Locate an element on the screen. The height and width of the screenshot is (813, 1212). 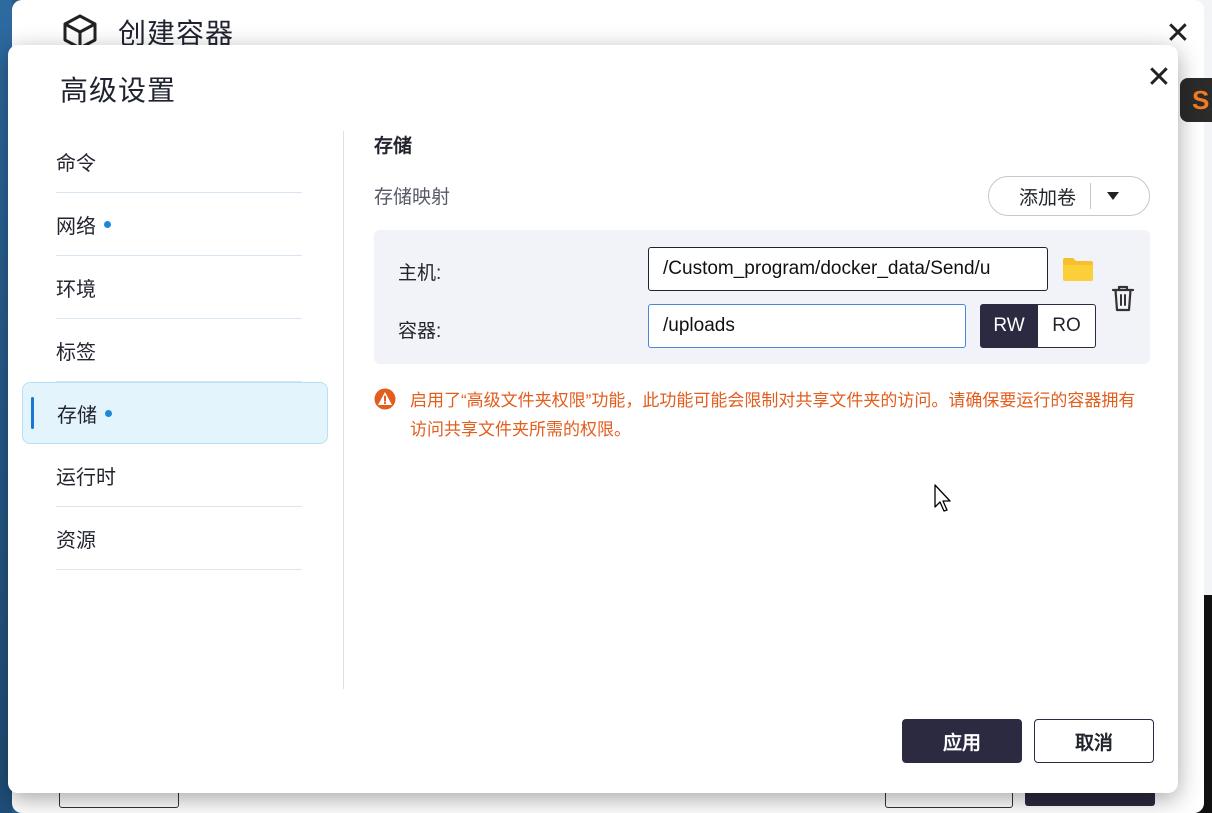
mouse-cursor-icon is located at coordinates (942, 498).